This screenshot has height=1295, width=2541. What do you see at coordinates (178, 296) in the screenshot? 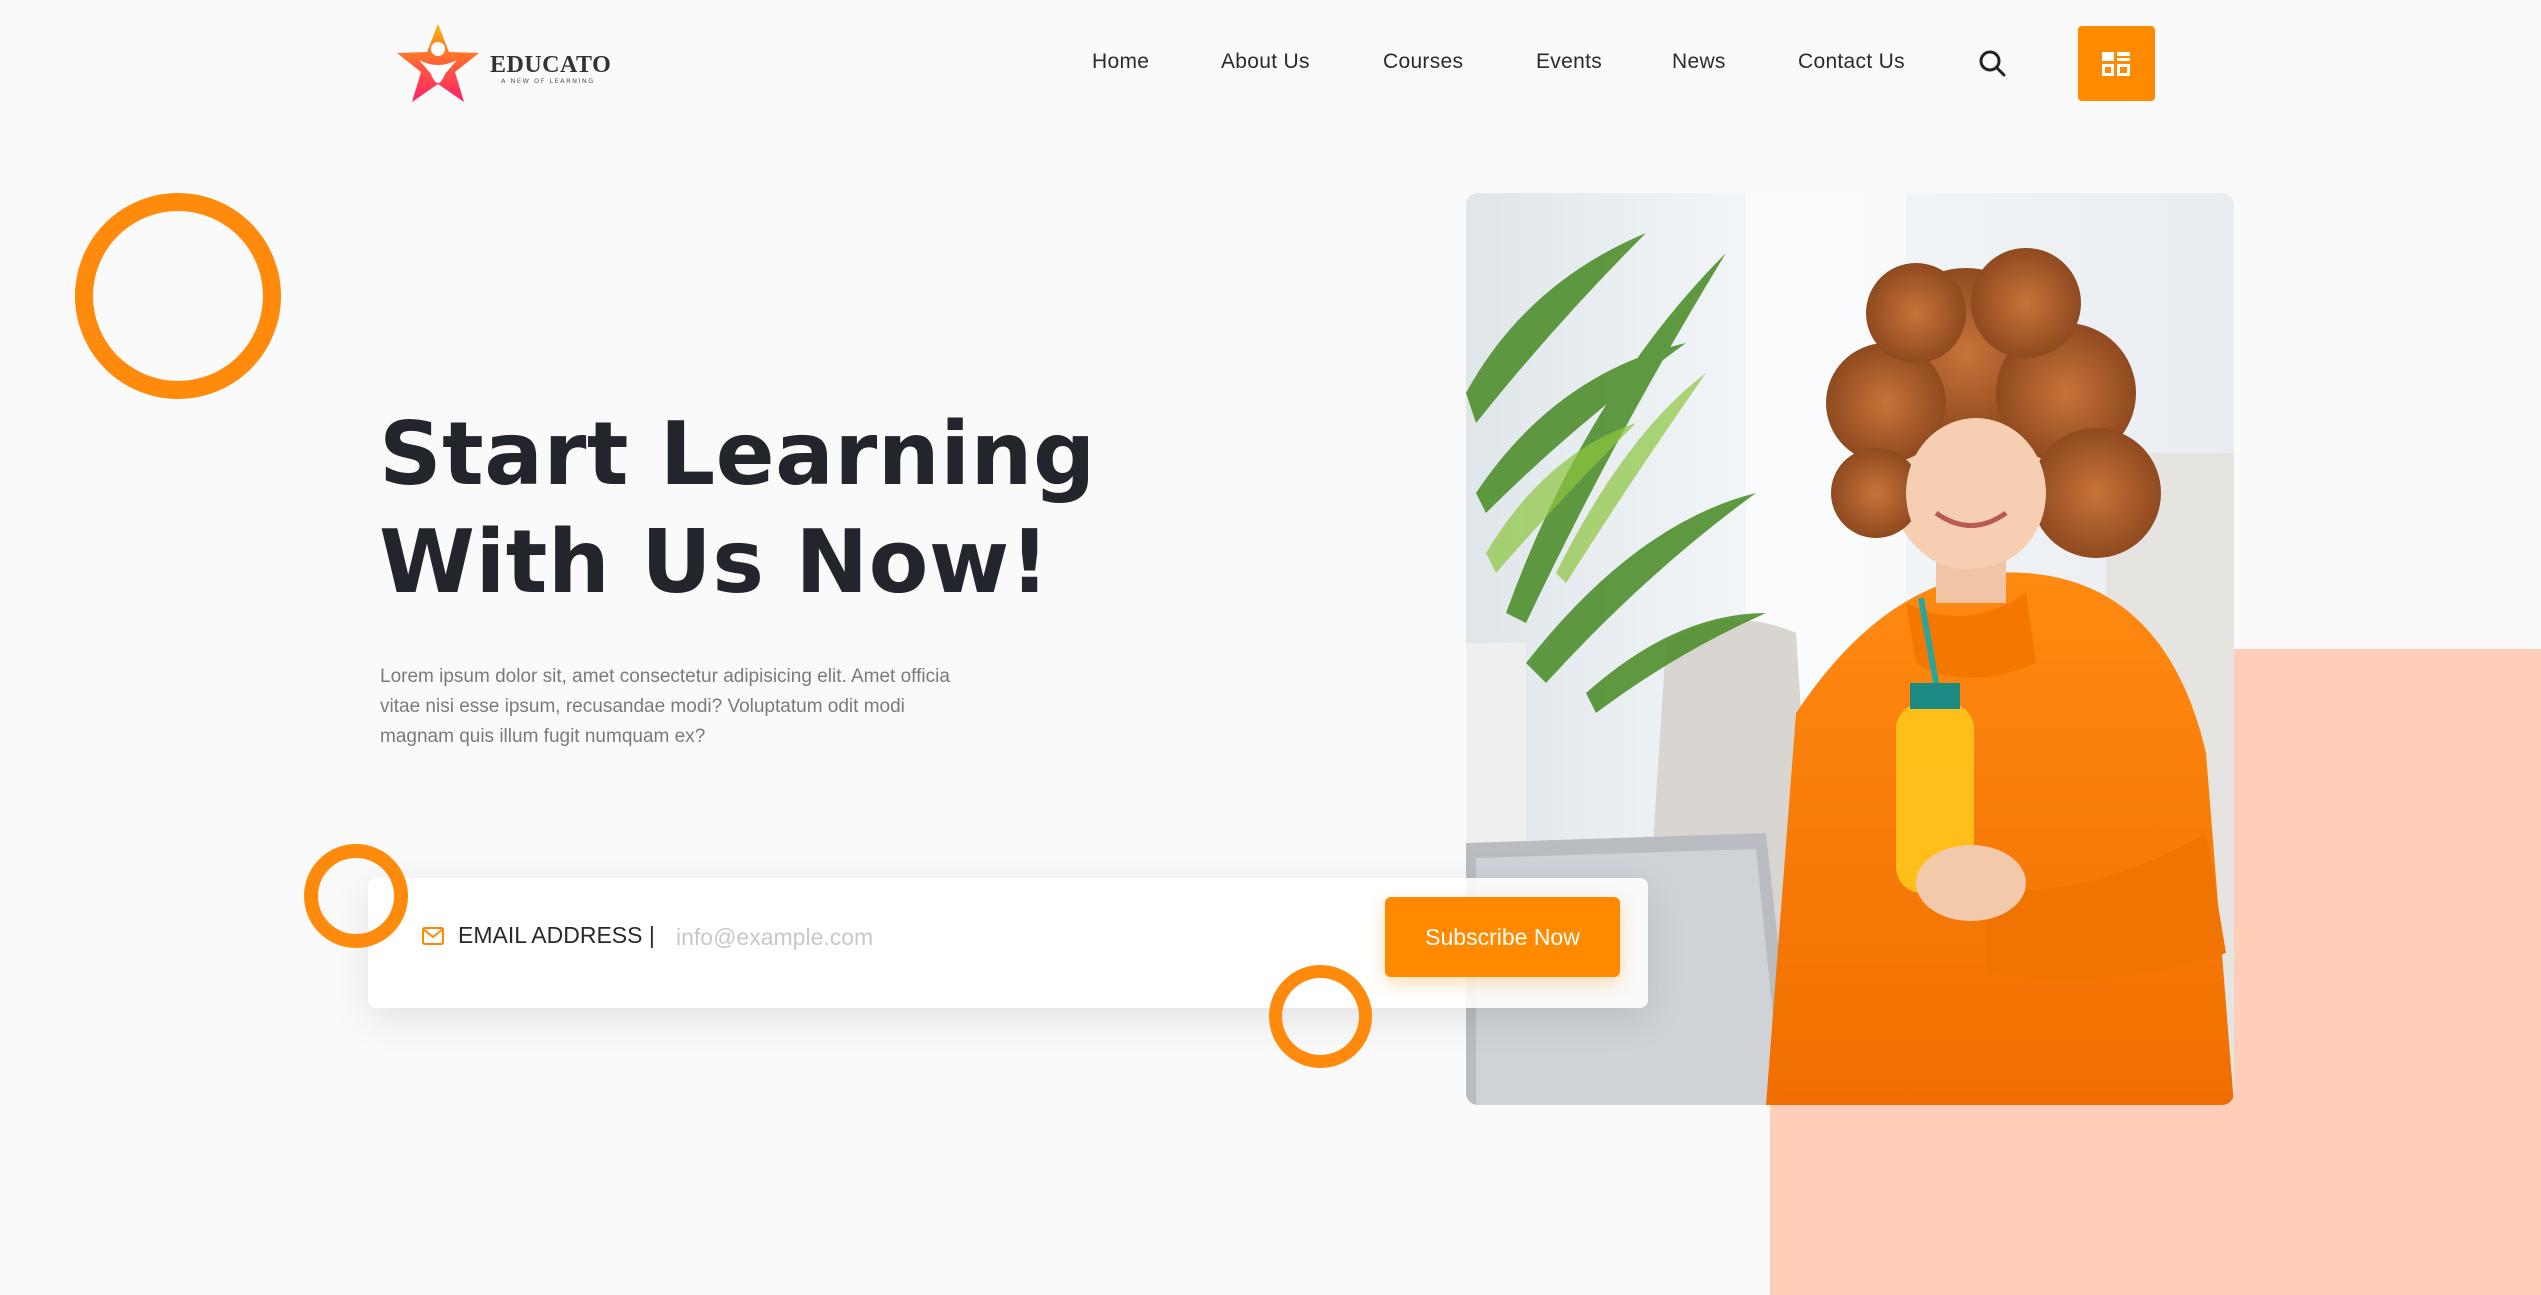
I see `decorative-ring-large` at bounding box center [178, 296].